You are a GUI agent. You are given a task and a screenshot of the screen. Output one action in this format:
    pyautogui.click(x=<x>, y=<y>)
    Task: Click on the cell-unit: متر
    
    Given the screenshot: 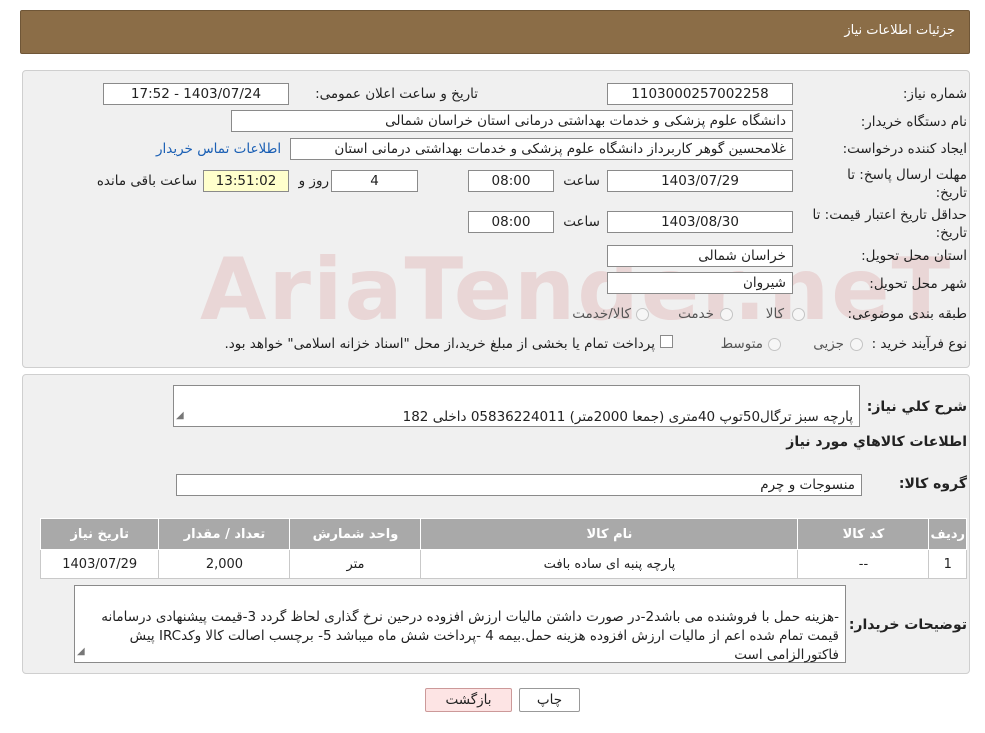 What is the action you would take?
    pyautogui.click(x=355, y=564)
    